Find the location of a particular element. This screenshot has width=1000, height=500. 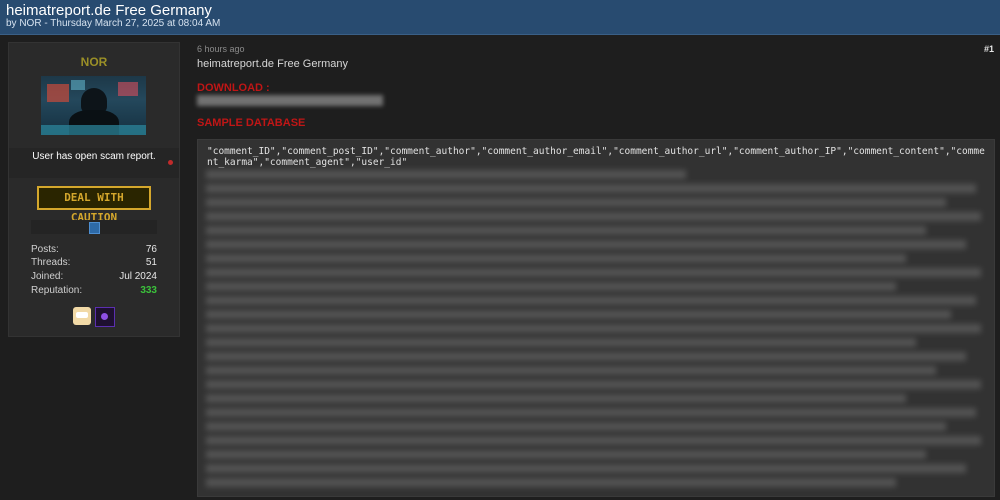

avatar is located at coordinates (93, 105).